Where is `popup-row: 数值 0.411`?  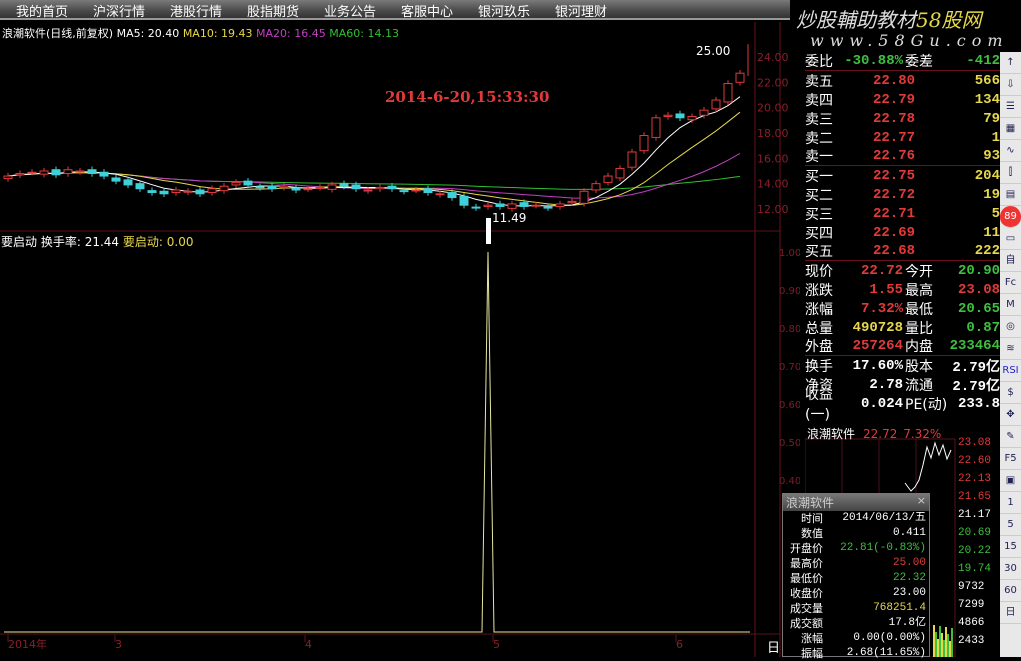 popup-row: 数值 0.411 is located at coordinates (856, 533).